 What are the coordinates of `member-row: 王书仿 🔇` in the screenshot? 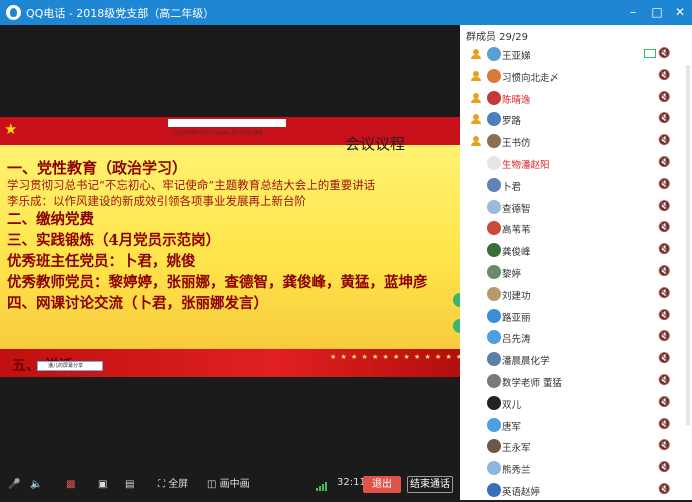 It's located at (576, 142).